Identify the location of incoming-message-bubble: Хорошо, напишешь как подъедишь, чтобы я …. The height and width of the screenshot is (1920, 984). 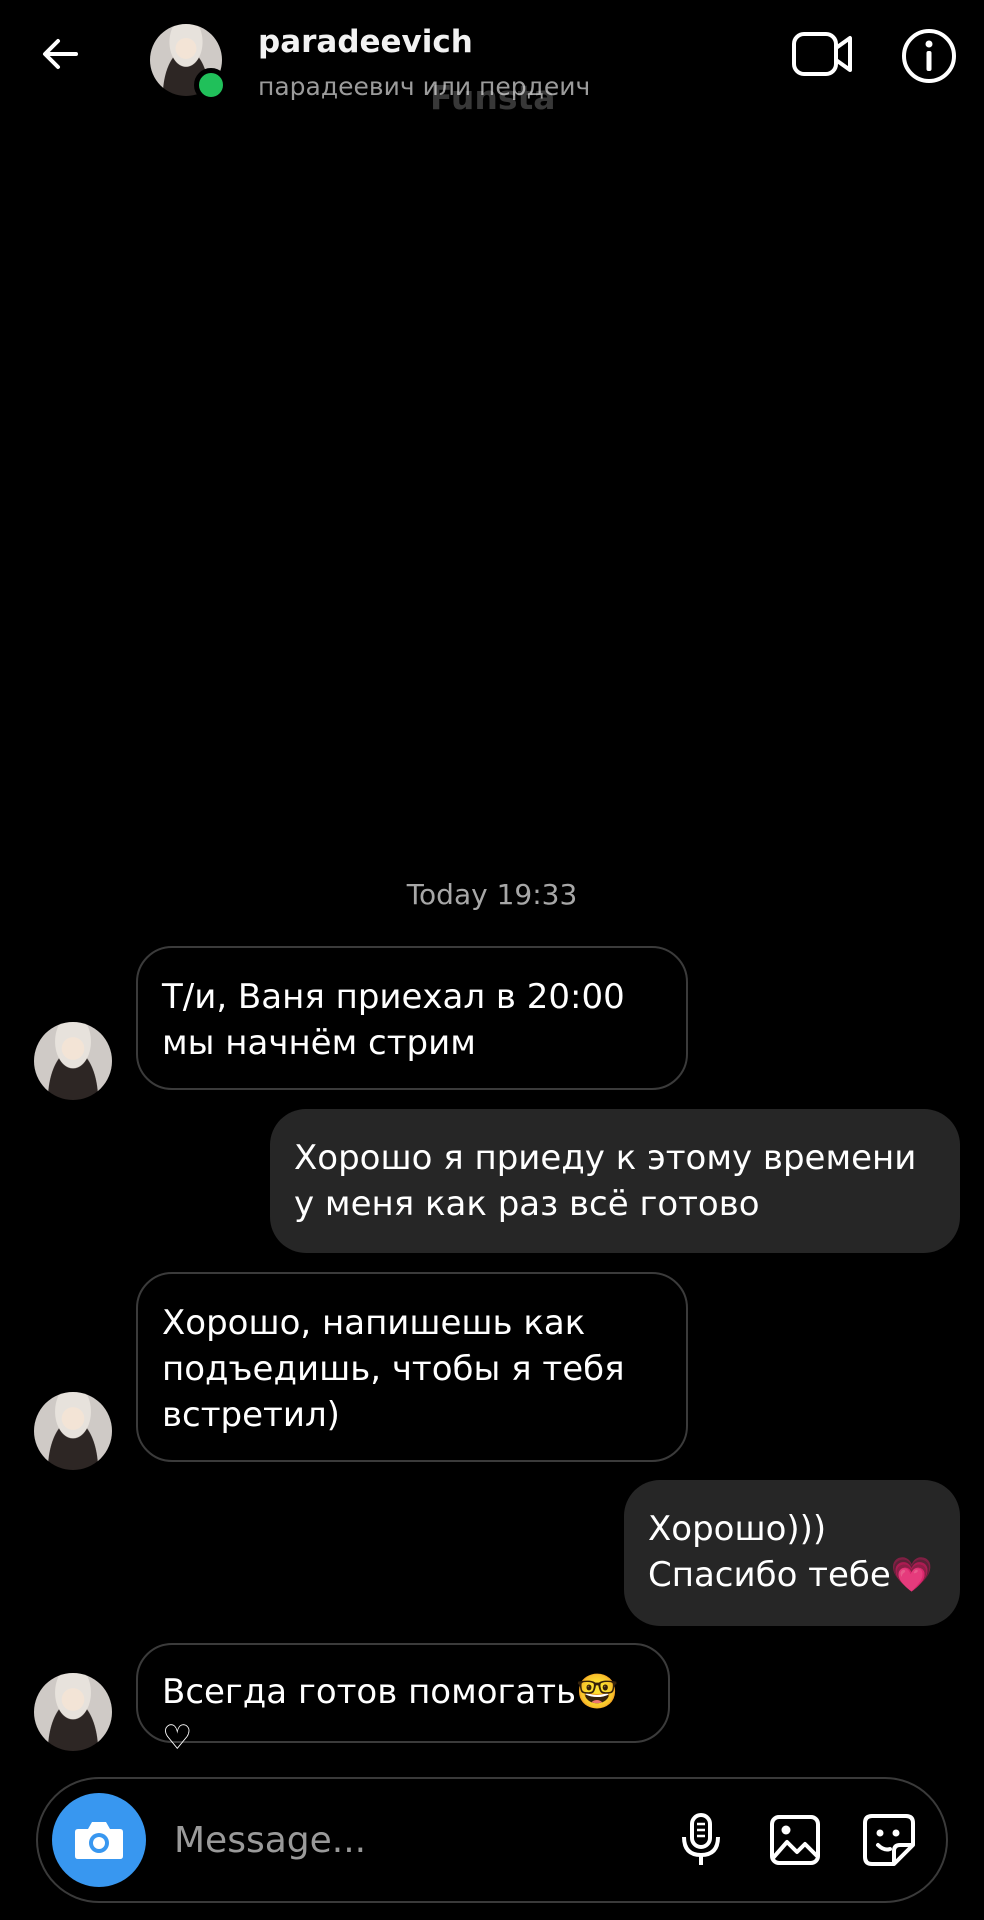
(412, 1367).